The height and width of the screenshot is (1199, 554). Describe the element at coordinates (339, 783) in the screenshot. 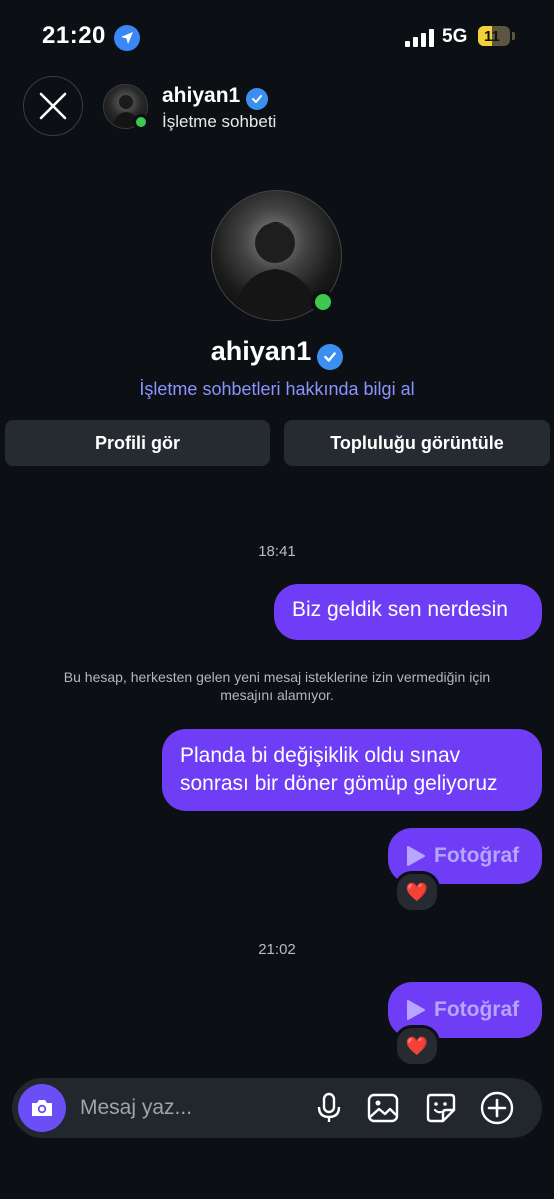

I see `message-text-line: sonrası bir döner gömüp geliyoruz` at that location.